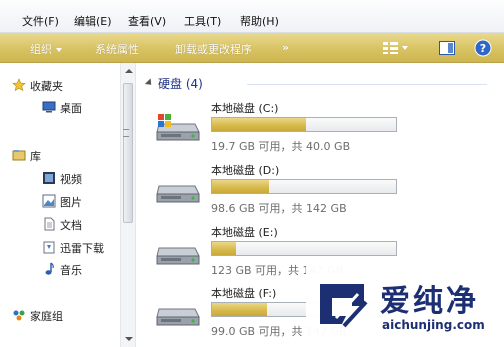  What do you see at coordinates (71, 225) in the screenshot?
I see `nav-documents-label: 文档` at bounding box center [71, 225].